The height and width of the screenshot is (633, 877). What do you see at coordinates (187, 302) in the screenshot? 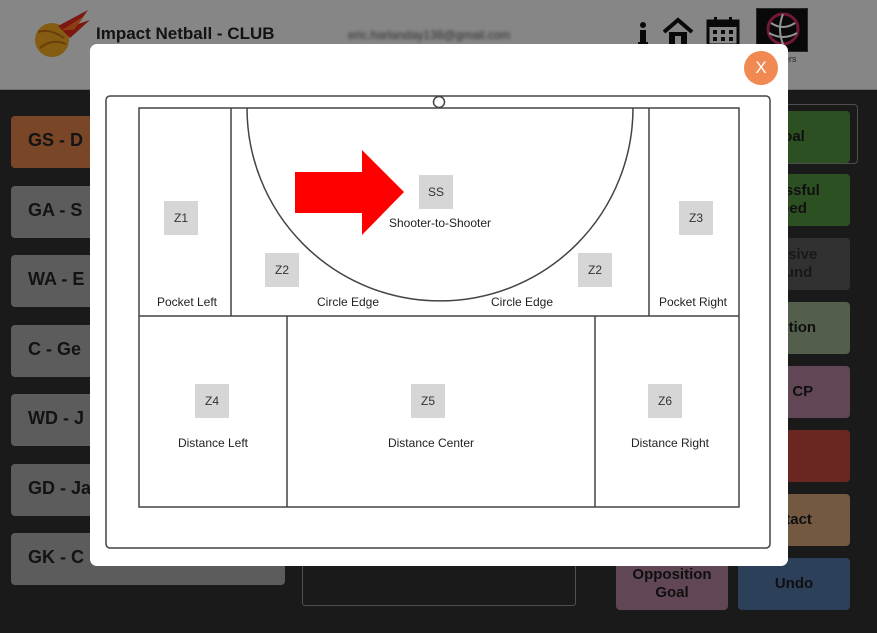
I see `zone-z1-label: Pocket Left` at bounding box center [187, 302].